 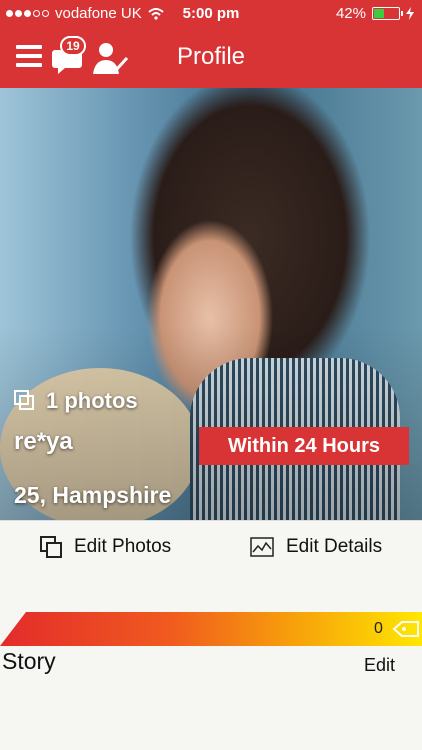 What do you see at coordinates (405, 629) in the screenshot?
I see `arrow-tag-icon` at bounding box center [405, 629].